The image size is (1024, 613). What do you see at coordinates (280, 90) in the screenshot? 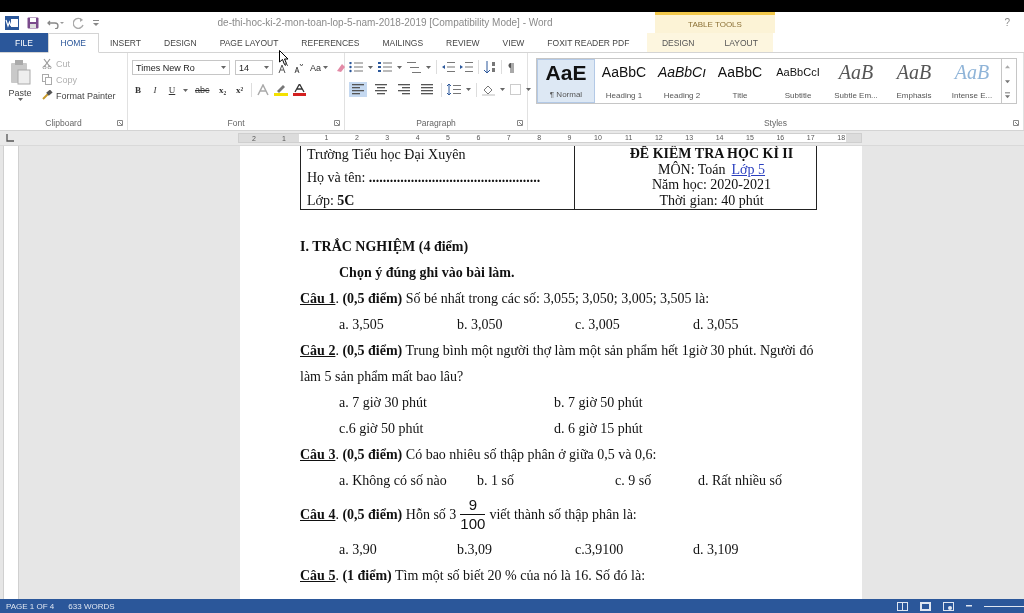
I see `highlight-icon` at bounding box center [280, 90].